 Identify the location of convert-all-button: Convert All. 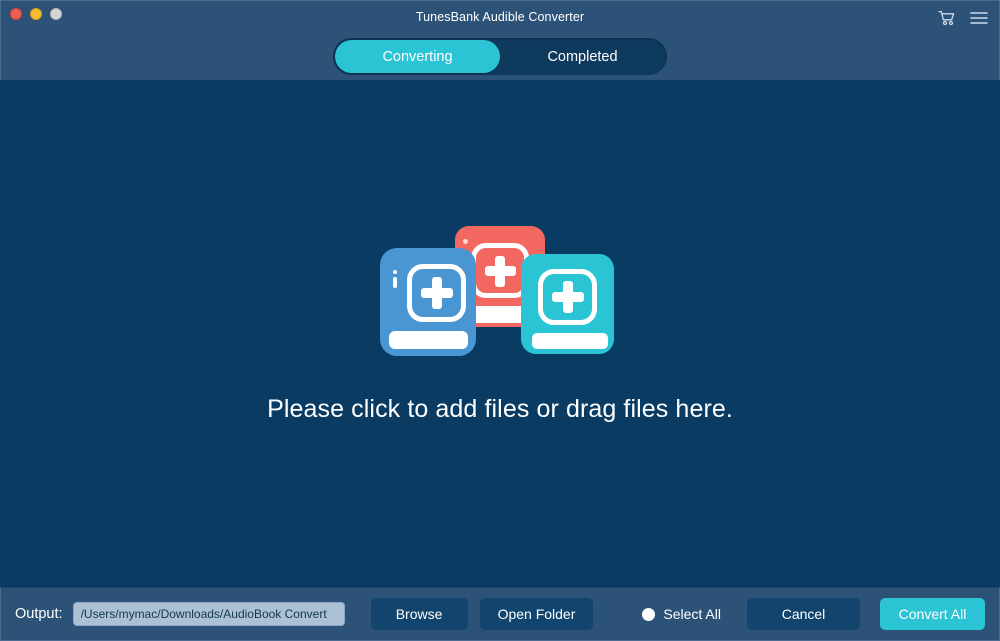
(932, 614).